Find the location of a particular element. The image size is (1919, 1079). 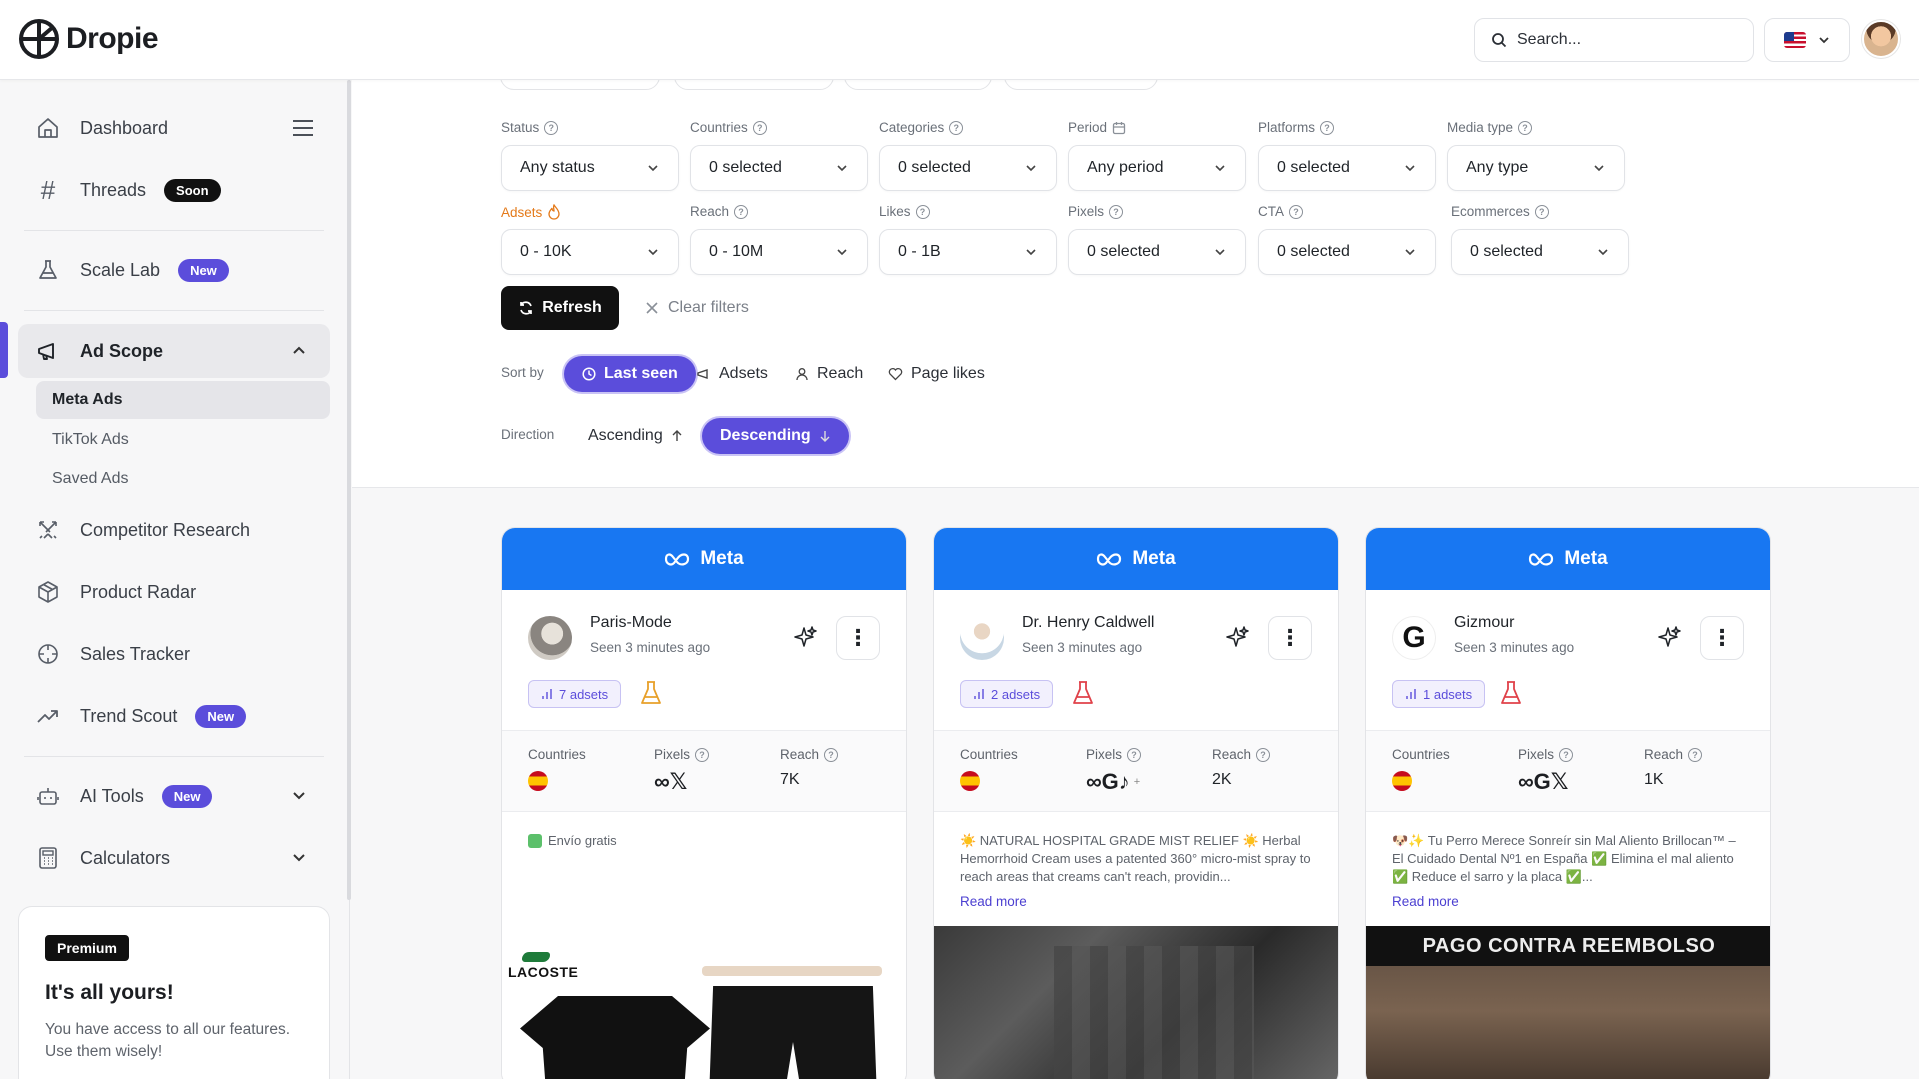

bar-chart-icon is located at coordinates (1411, 694).